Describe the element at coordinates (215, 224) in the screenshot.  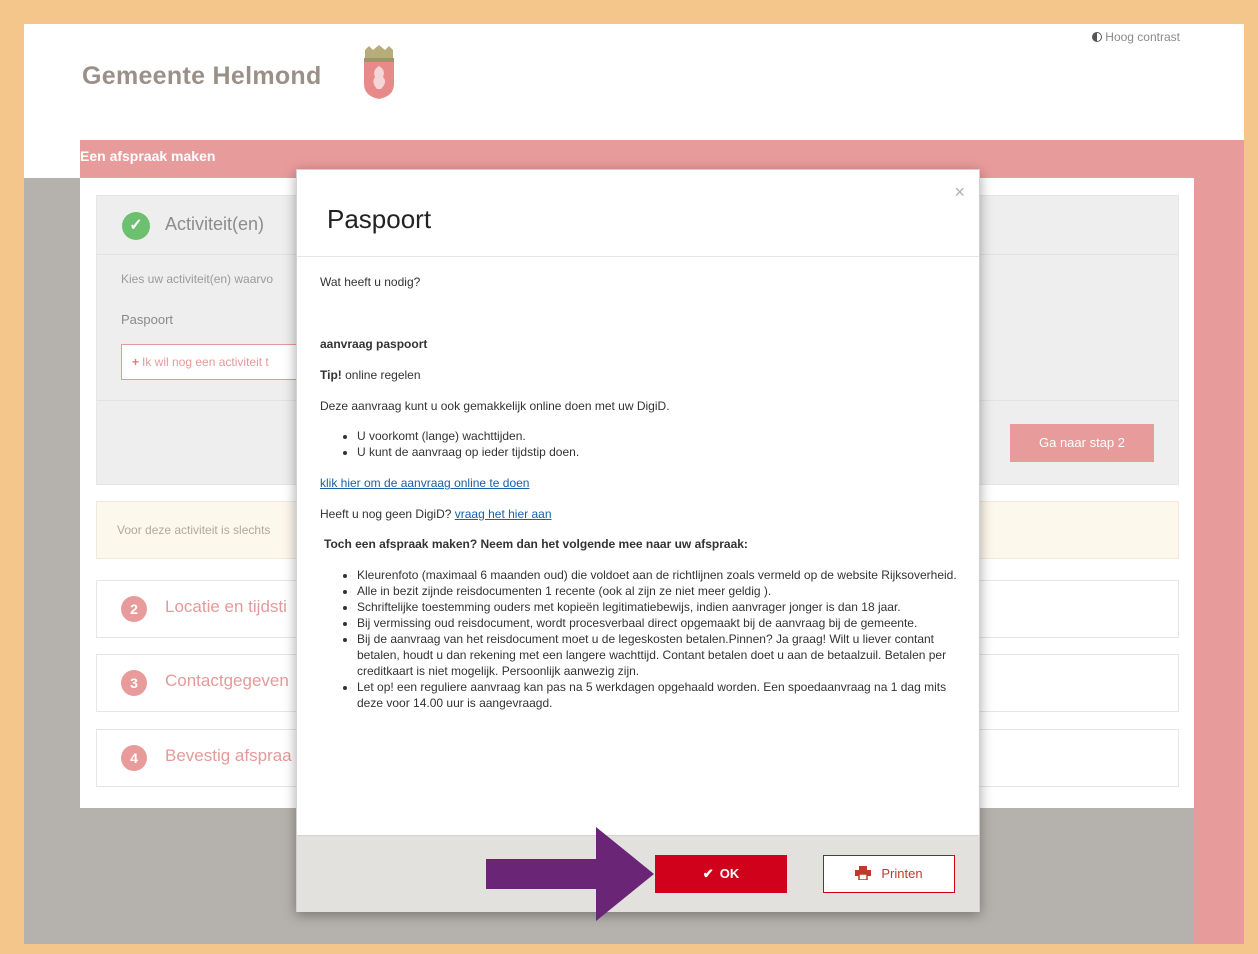
I see `step-1-title: Activiteit(en)` at that location.